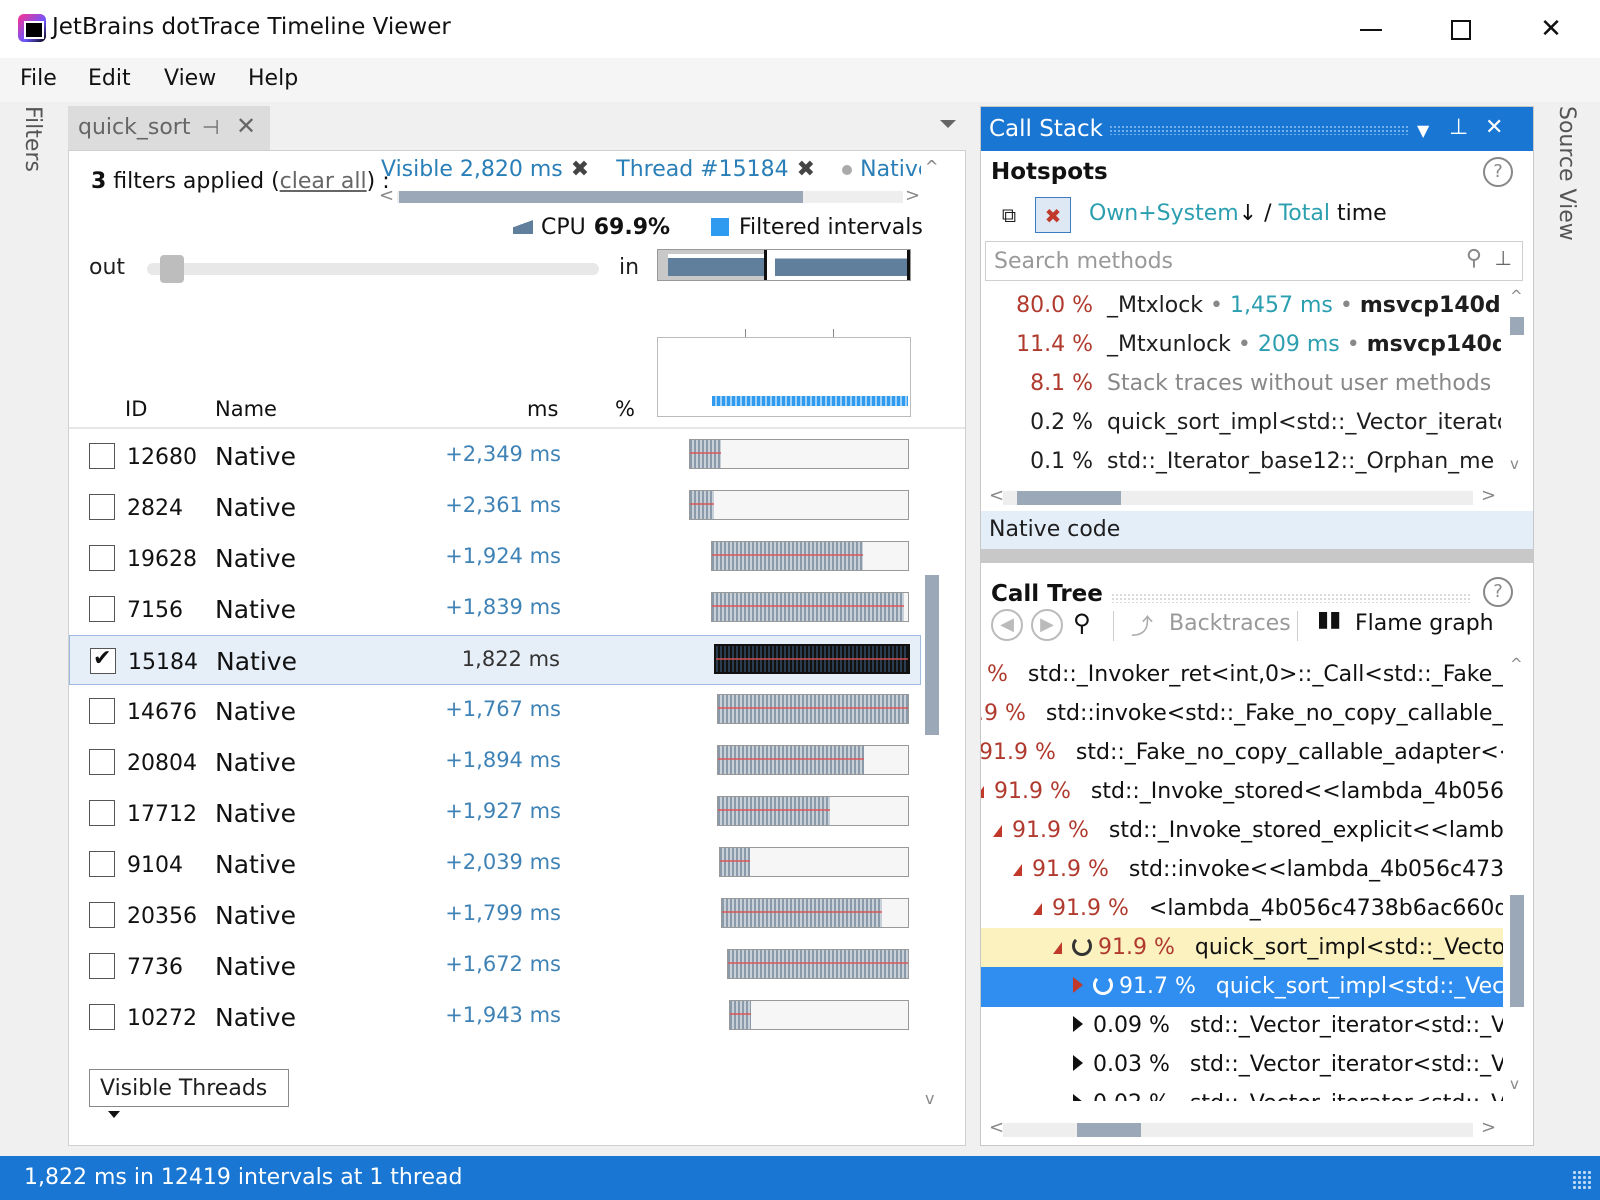  What do you see at coordinates (495, 1017) in the screenshot?
I see `thread-row: 10272 Native +1,943 ms` at bounding box center [495, 1017].